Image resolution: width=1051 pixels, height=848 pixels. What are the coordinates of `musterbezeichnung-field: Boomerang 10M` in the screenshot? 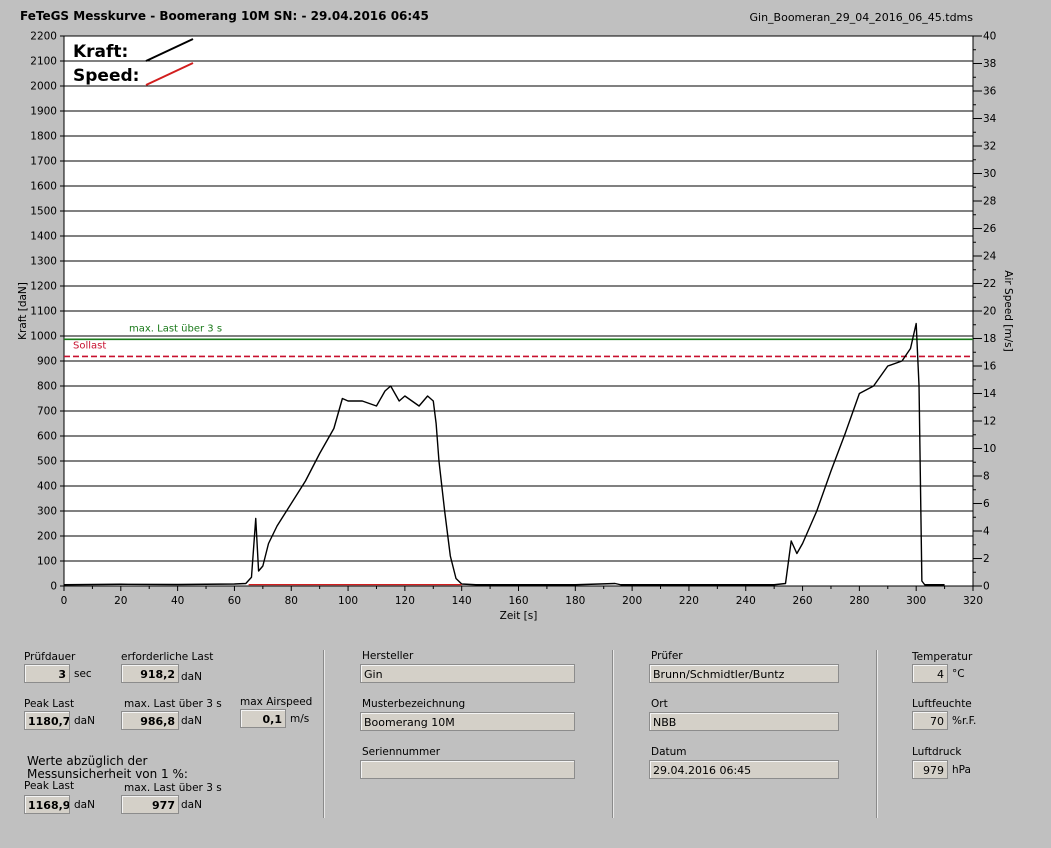 It's located at (467, 721).